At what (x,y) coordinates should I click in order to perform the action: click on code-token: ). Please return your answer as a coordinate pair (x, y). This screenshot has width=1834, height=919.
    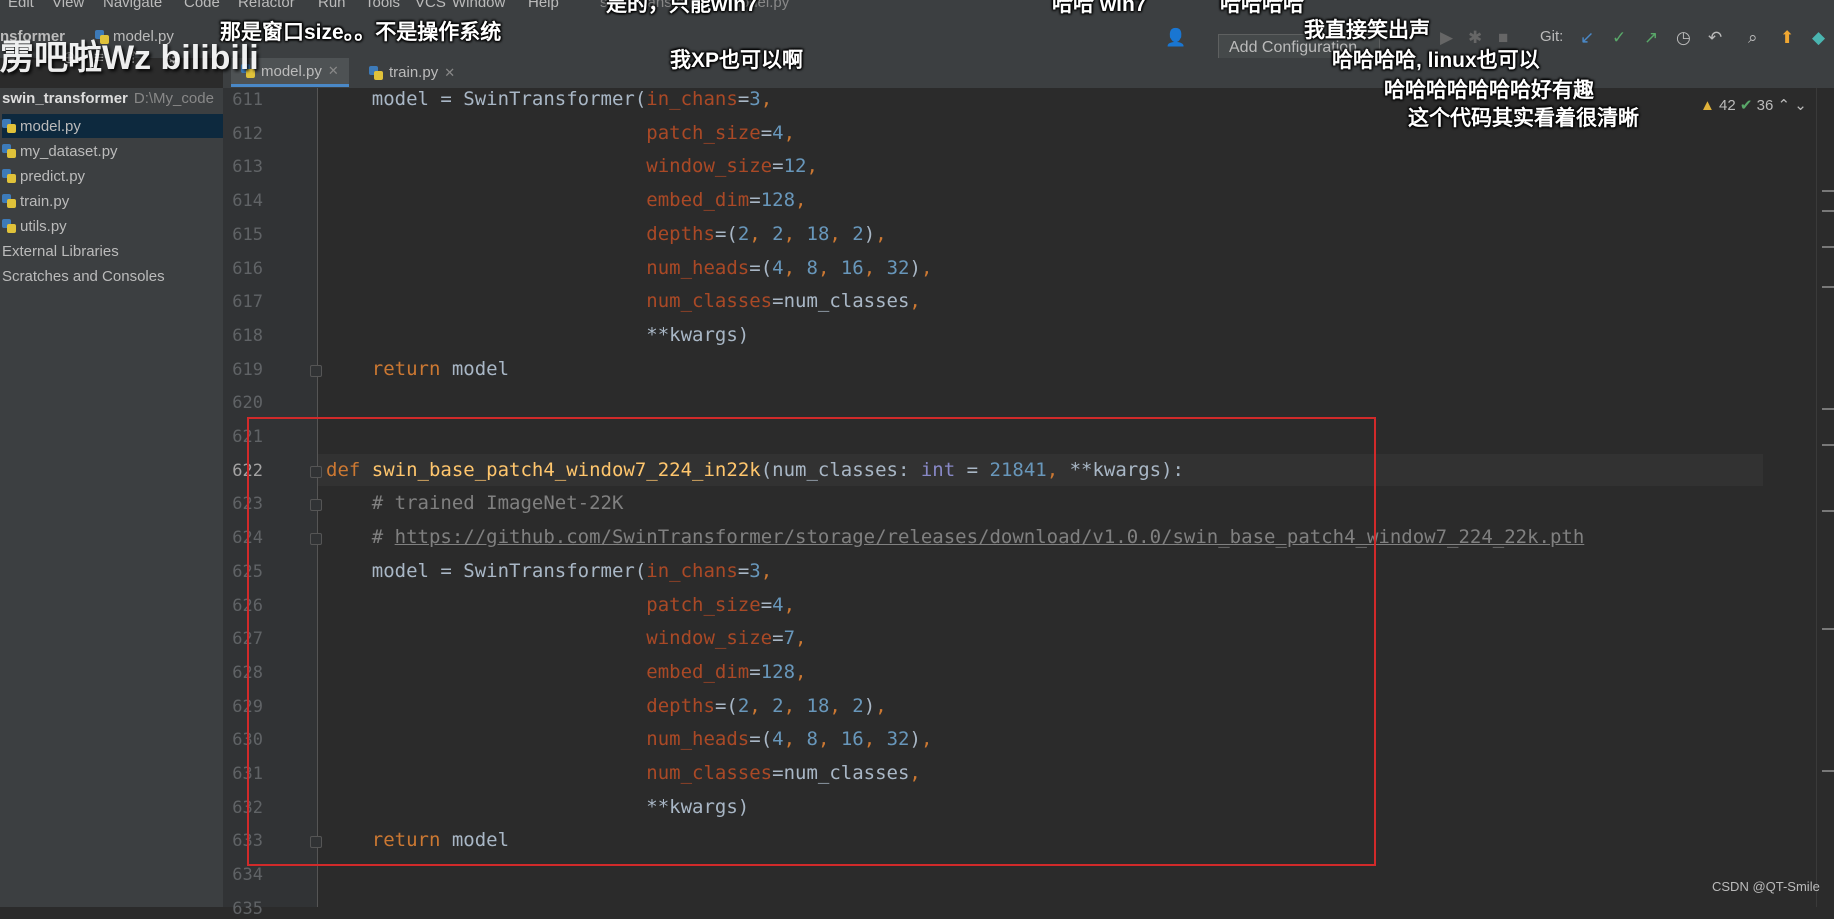
    Looking at the image, I should click on (915, 267).